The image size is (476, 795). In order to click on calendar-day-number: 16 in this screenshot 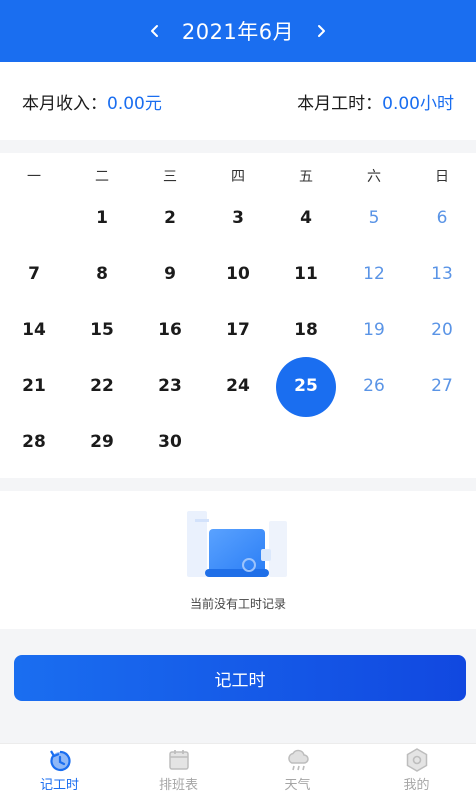, I will do `click(170, 330)`.